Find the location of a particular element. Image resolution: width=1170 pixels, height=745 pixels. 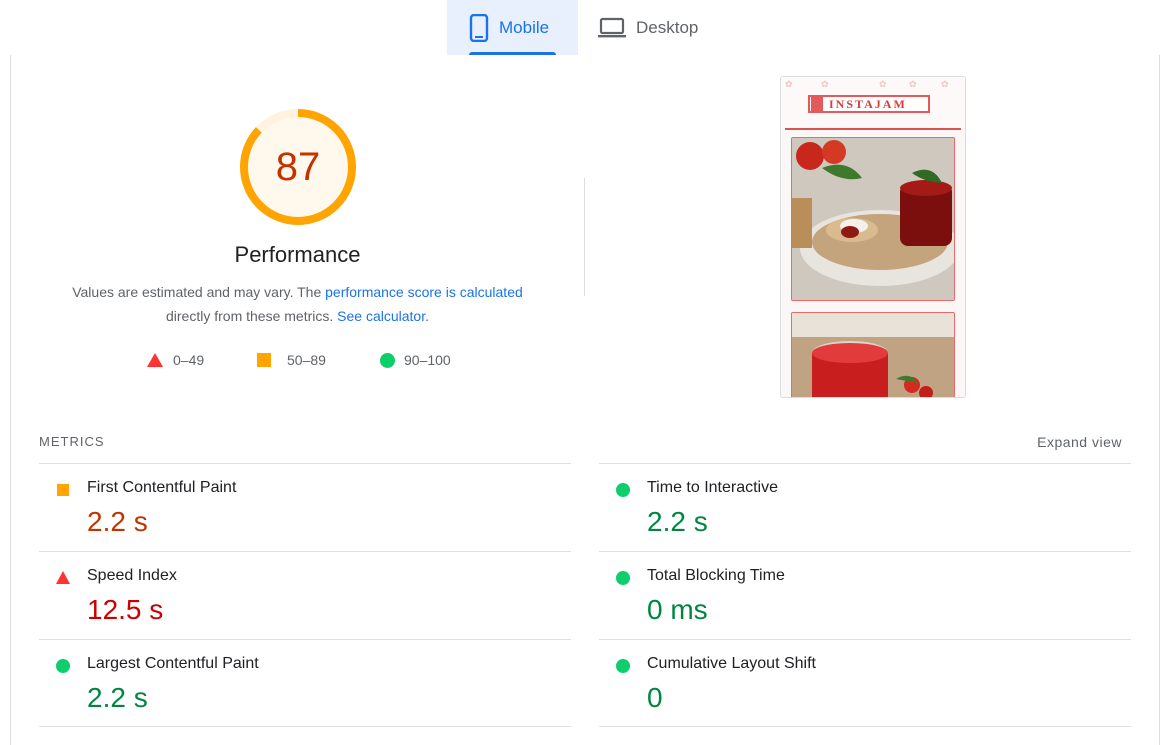

tab-desktop-label: Desktop is located at coordinates (667, 27).